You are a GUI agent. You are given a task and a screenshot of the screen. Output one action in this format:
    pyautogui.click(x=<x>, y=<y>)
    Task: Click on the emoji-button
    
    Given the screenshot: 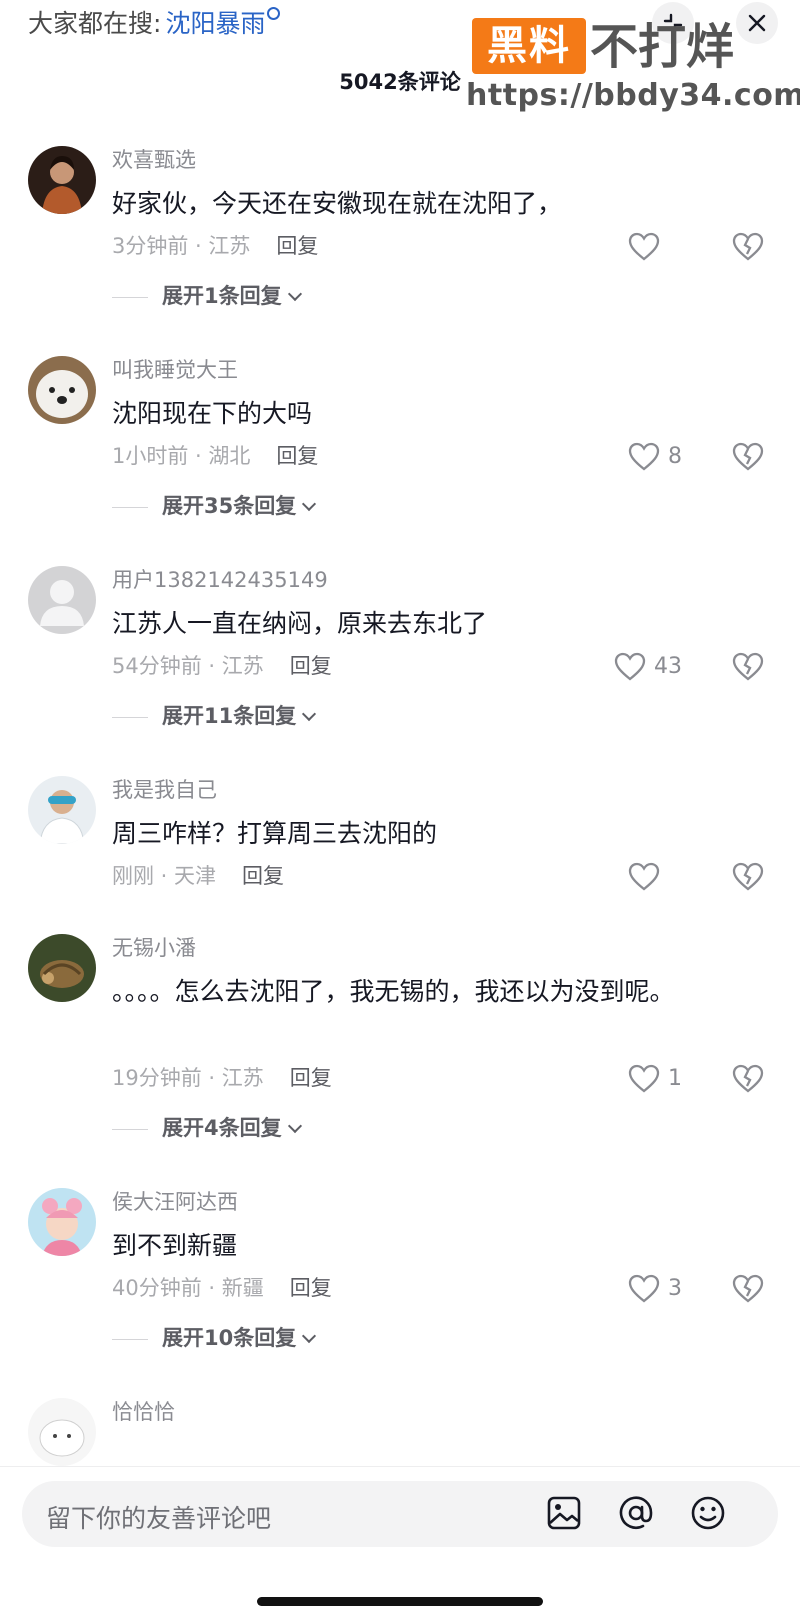 What is the action you would take?
    pyautogui.click(x=708, y=1513)
    